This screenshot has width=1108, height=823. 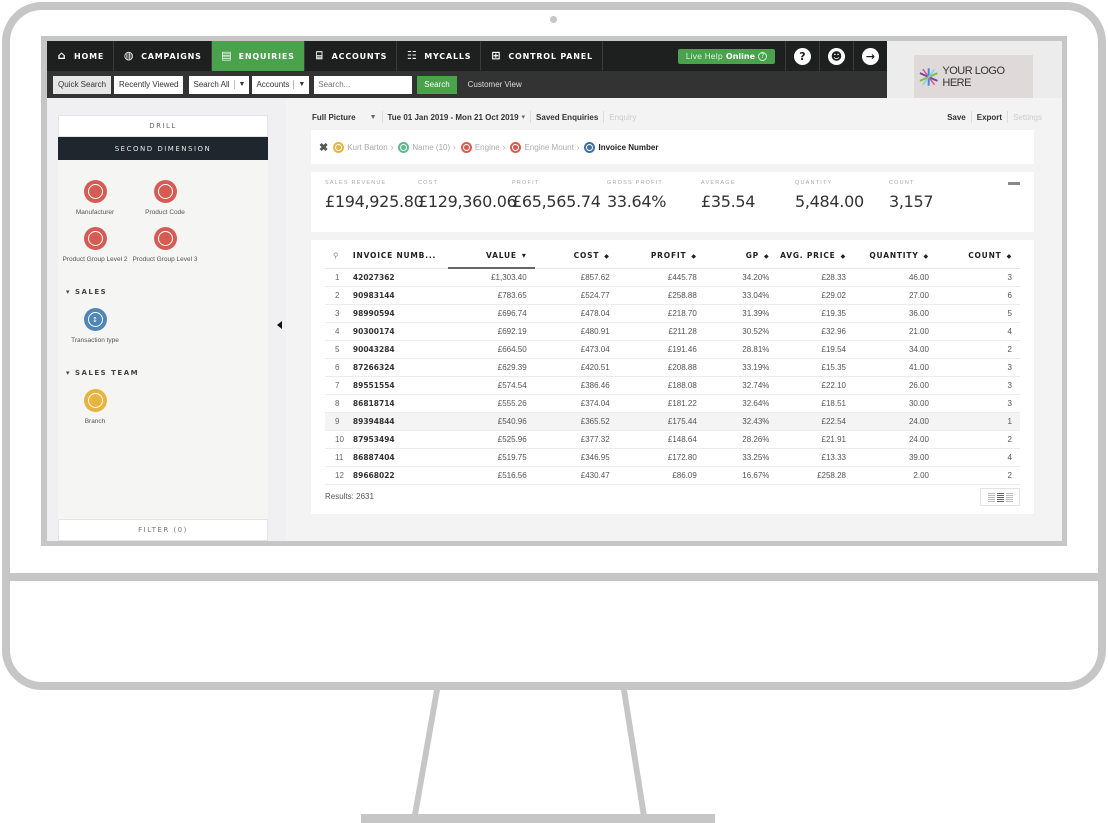 What do you see at coordinates (549, 147) in the screenshot?
I see `path-label: Engine Mount` at bounding box center [549, 147].